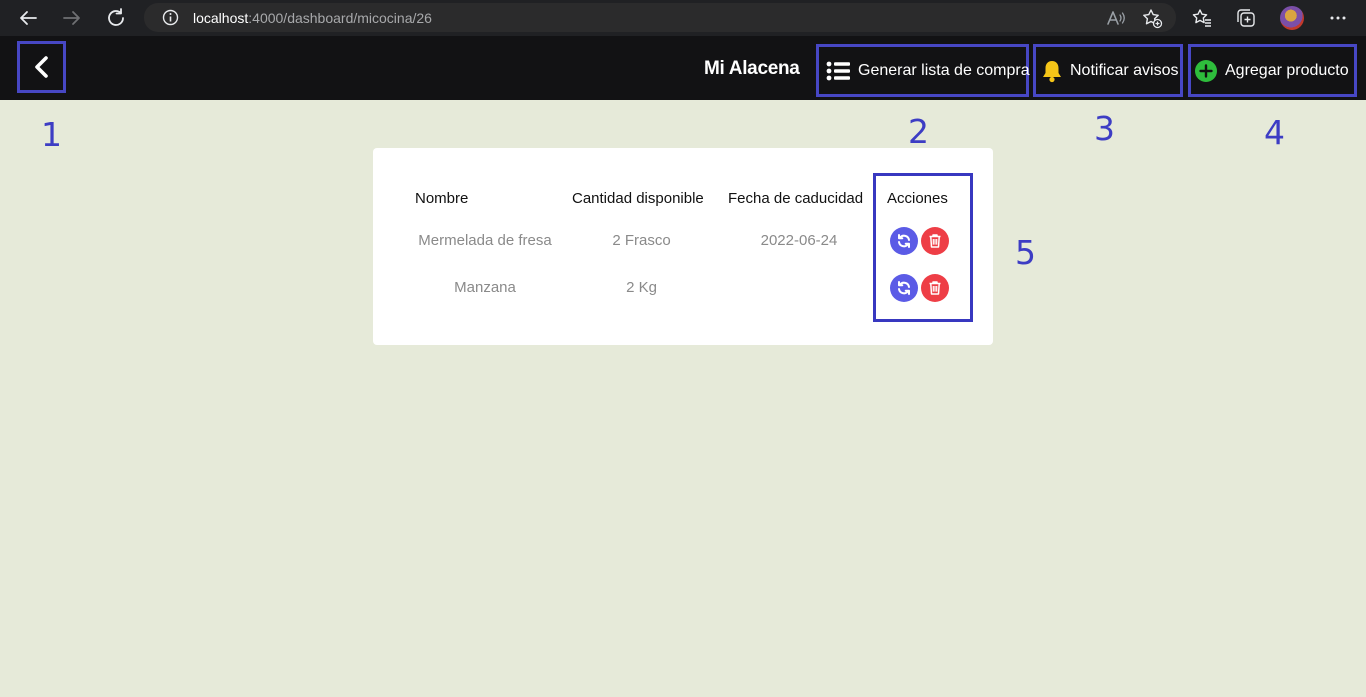 This screenshot has width=1366, height=697. I want to click on row-1-refresh-button, so click(904, 241).